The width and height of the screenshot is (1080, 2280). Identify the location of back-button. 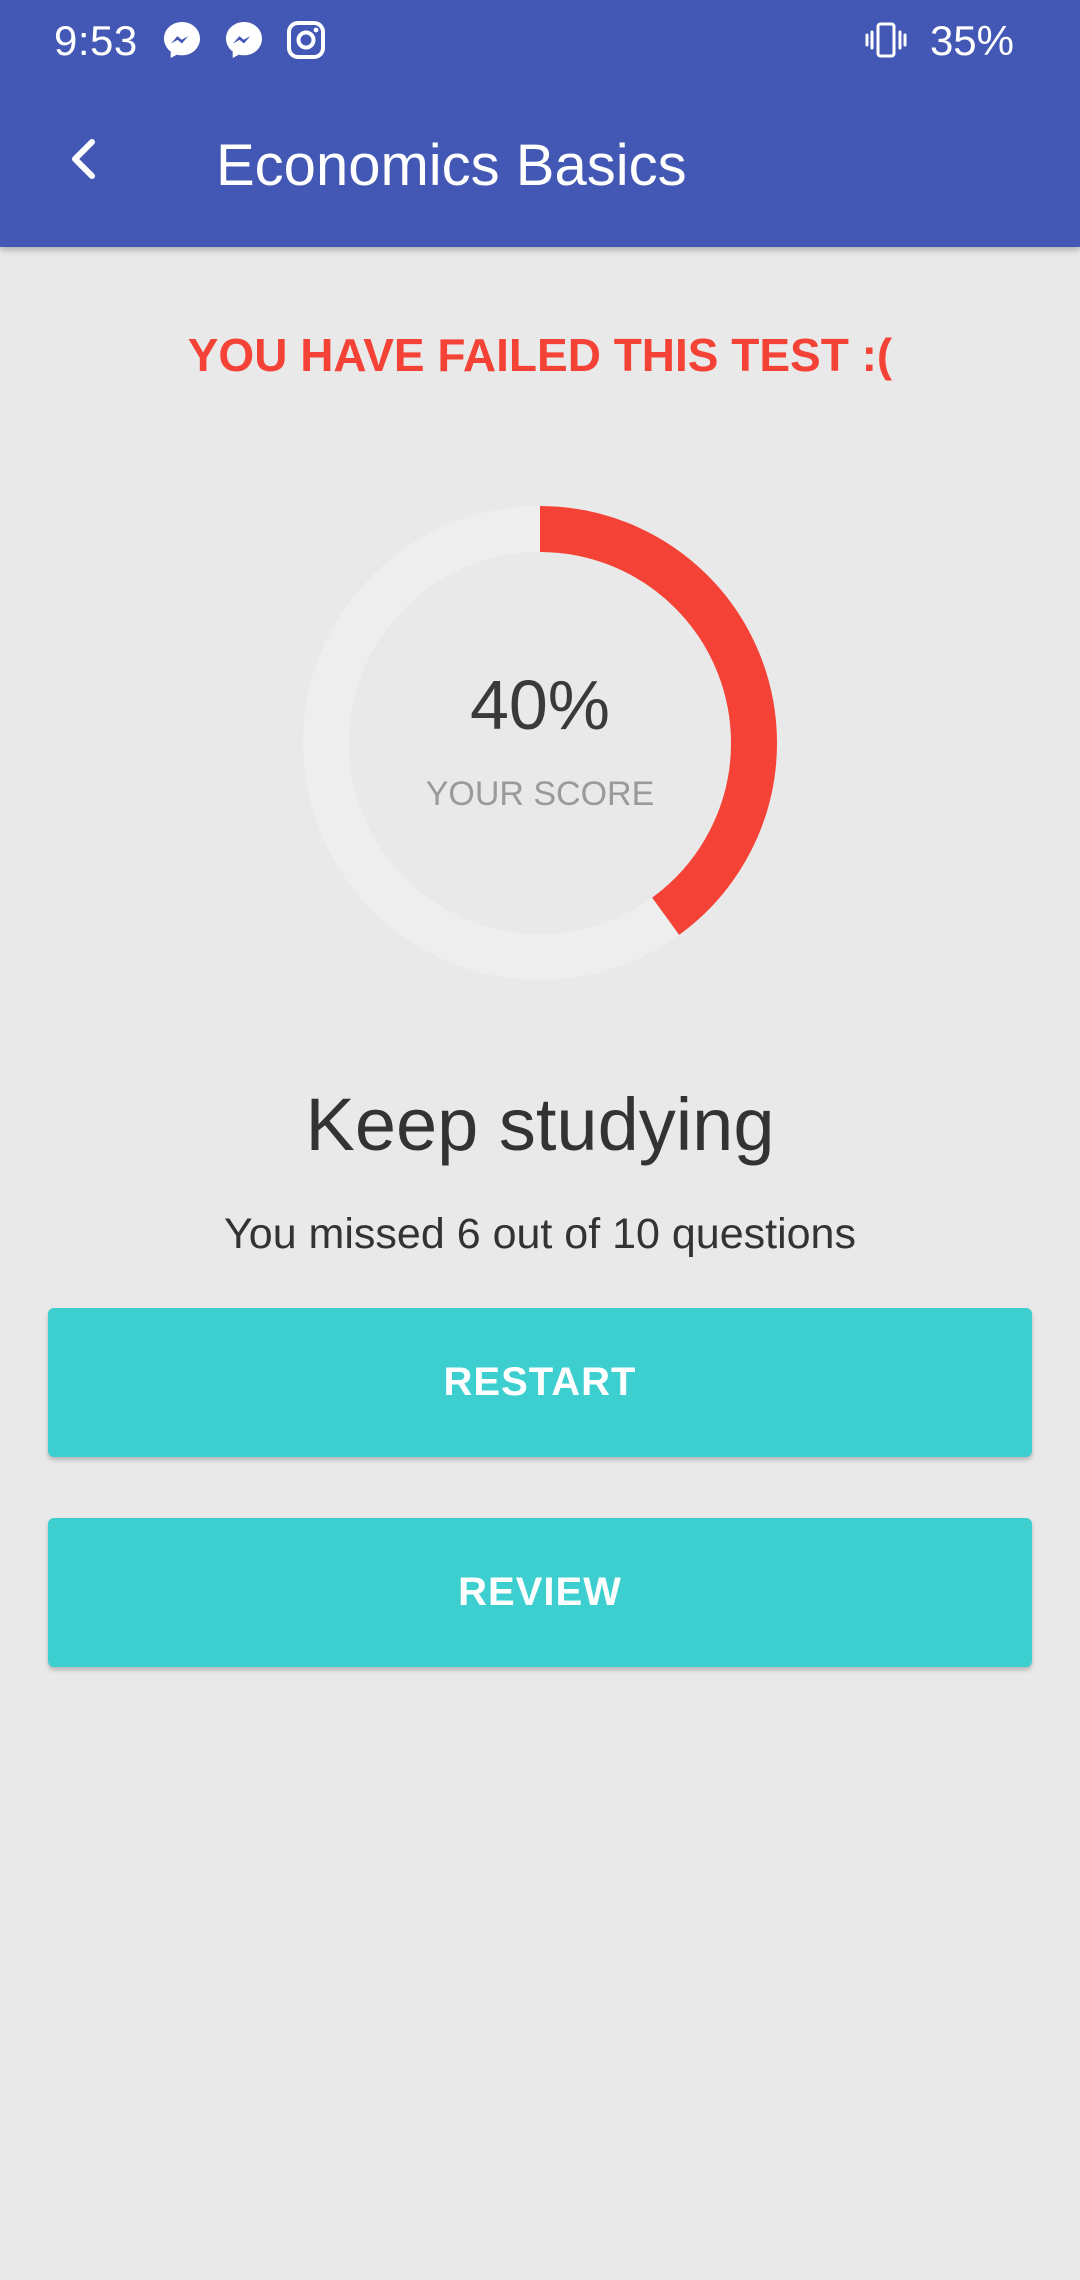
(85, 160).